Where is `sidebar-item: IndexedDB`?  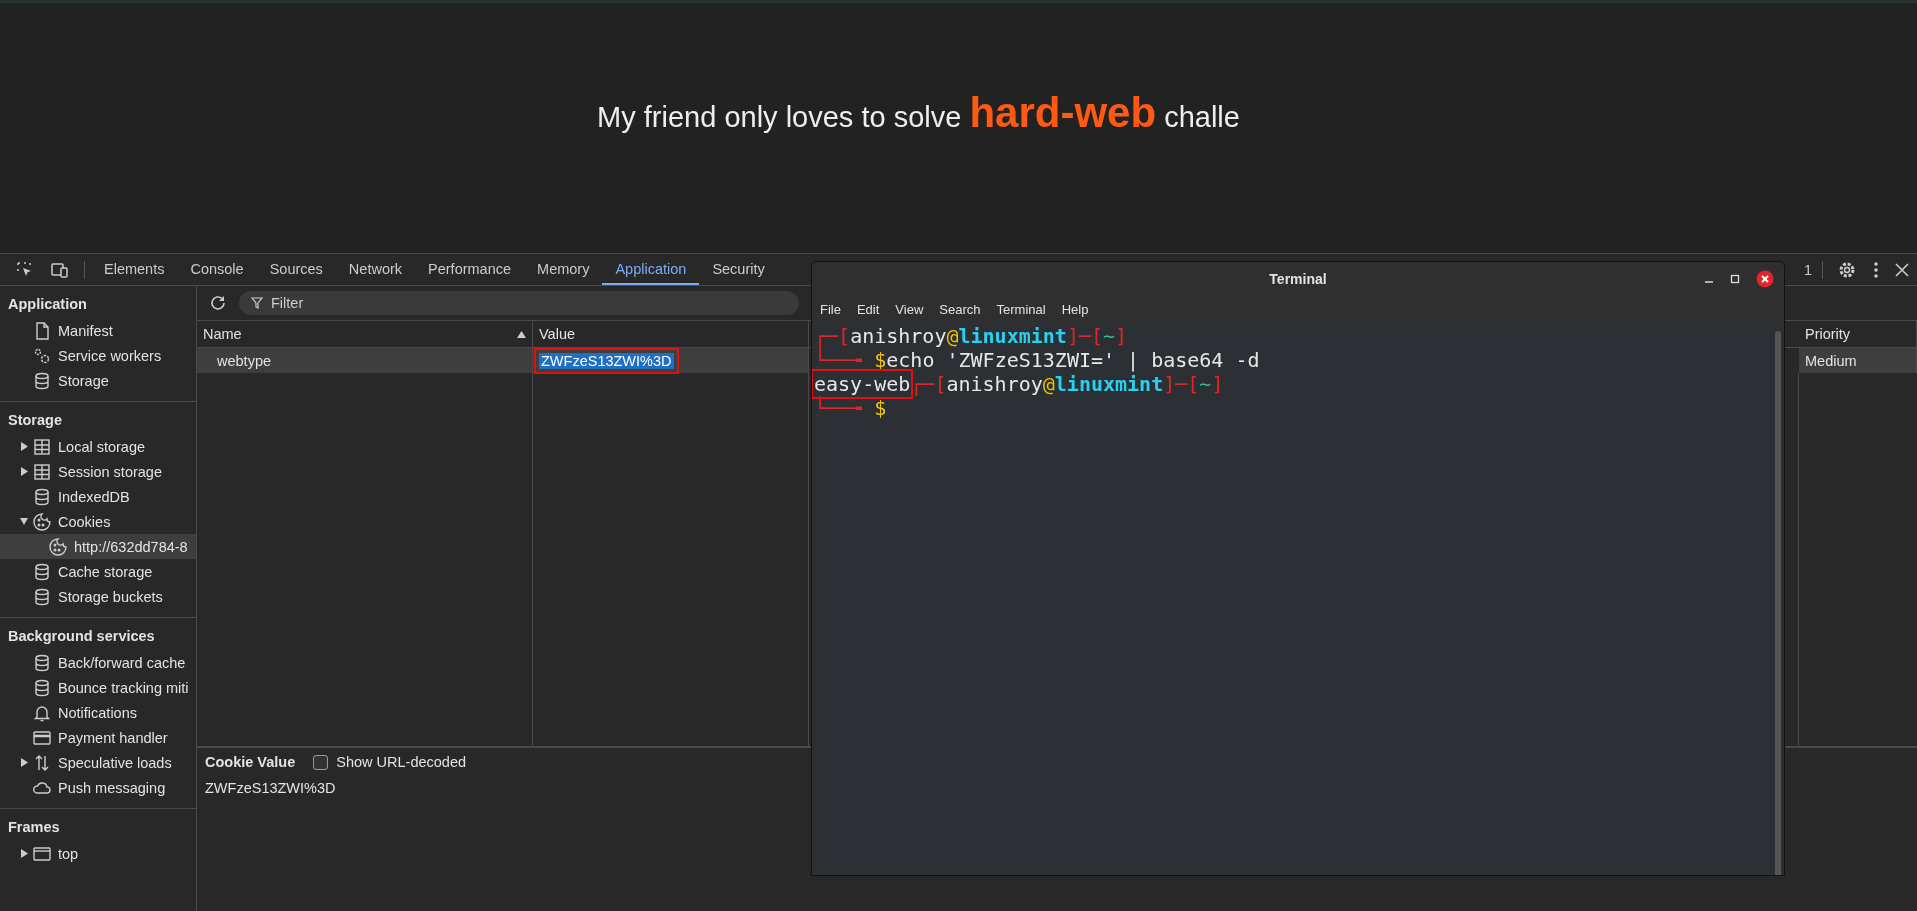 sidebar-item: IndexedDB is located at coordinates (98, 496).